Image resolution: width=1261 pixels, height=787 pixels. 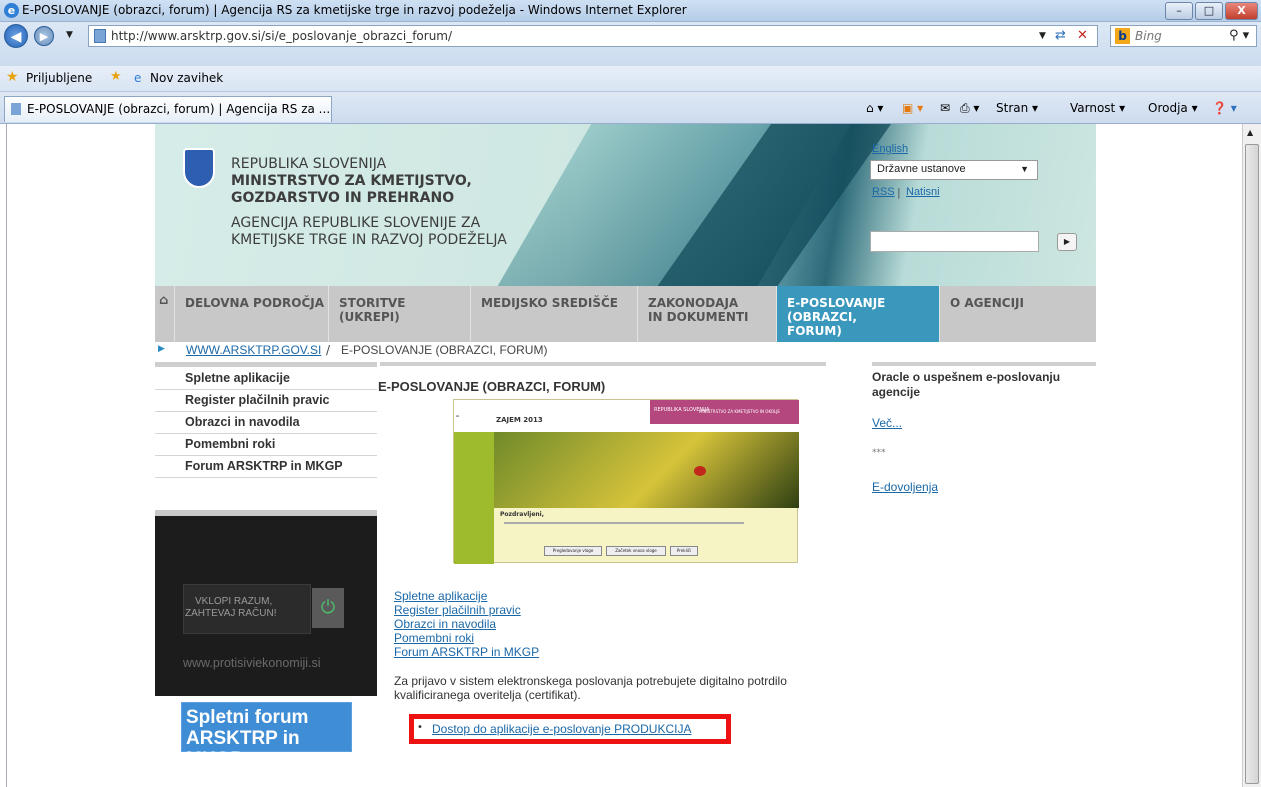 I want to click on sidebar-item-forum: Forum ARSKTRP in MKGP, so click(x=266, y=467).